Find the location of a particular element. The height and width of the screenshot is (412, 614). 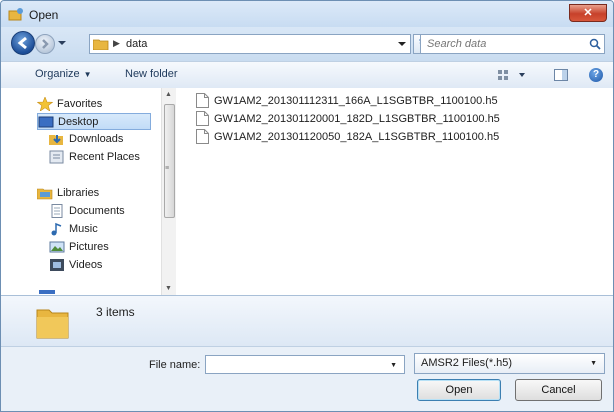

scroll-up-icon: ▲ is located at coordinates (168, 94).